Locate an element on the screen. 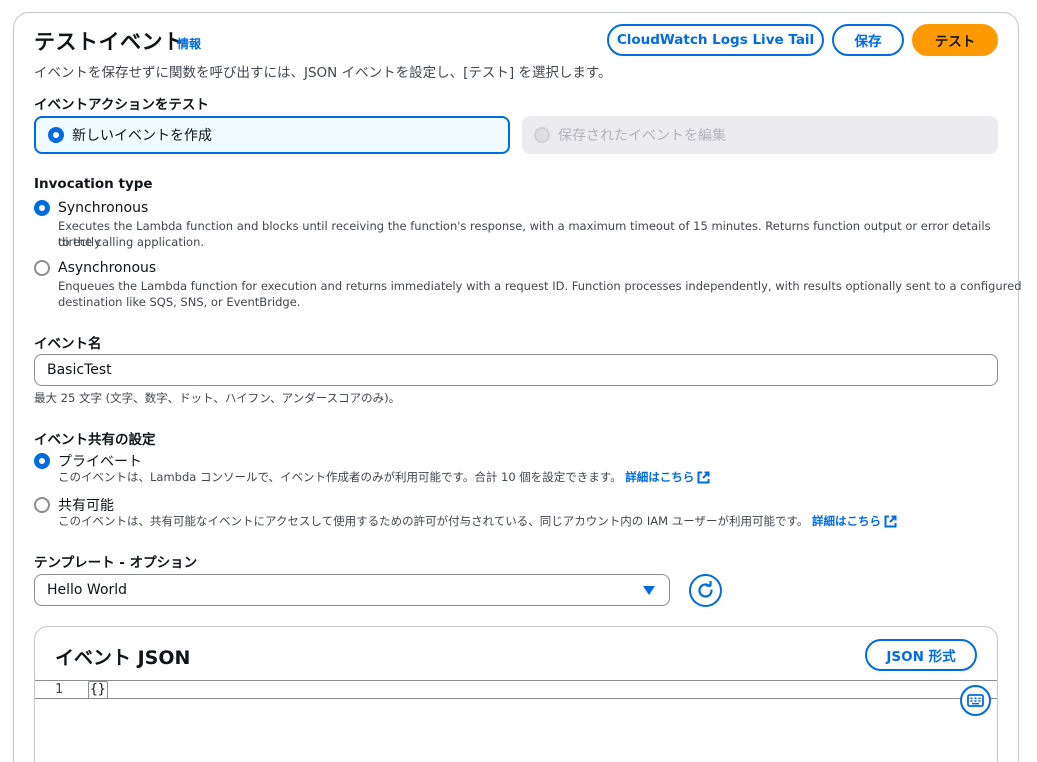 The width and height of the screenshot is (1037, 762). asynchronous-radio is located at coordinates (42, 268).